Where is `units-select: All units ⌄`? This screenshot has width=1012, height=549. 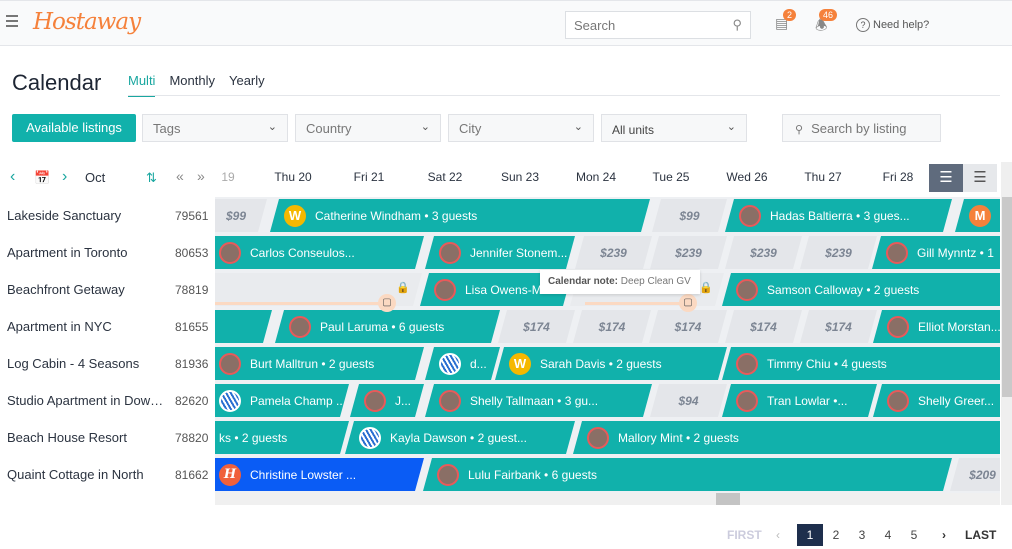 units-select: All units ⌄ is located at coordinates (674, 128).